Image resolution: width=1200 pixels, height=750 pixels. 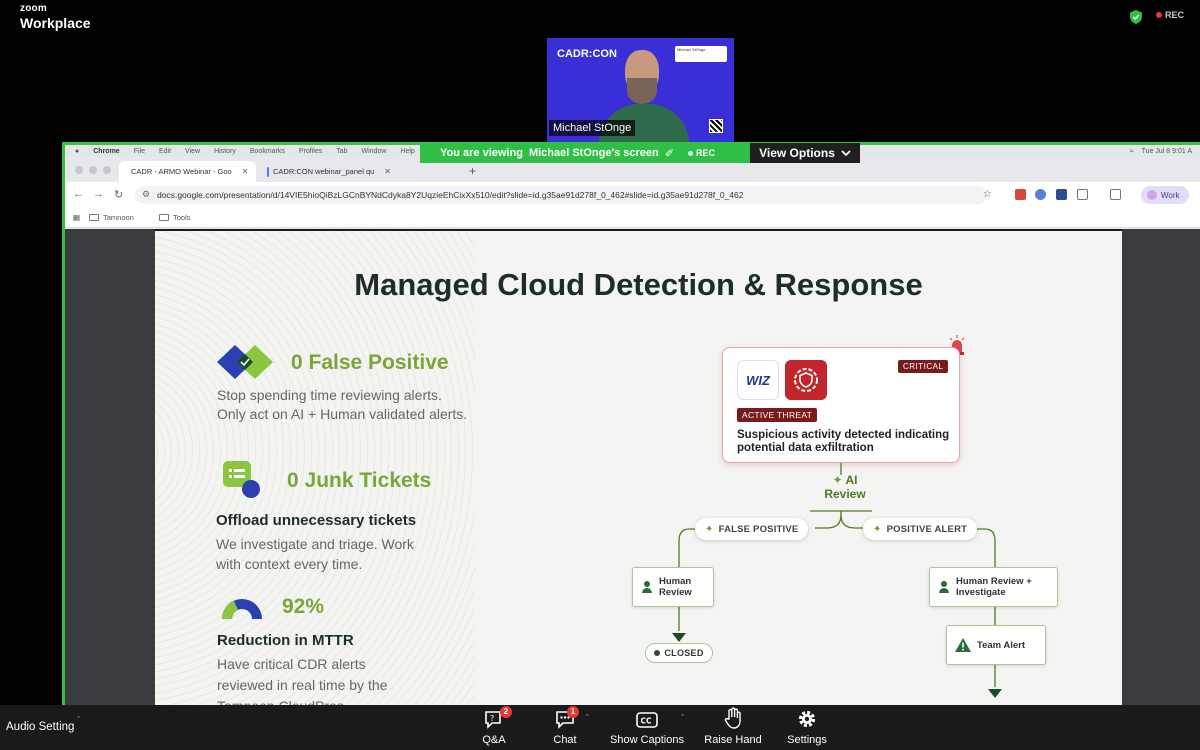 What do you see at coordinates (31, 423) in the screenshot?
I see `left-gutter` at bounding box center [31, 423].